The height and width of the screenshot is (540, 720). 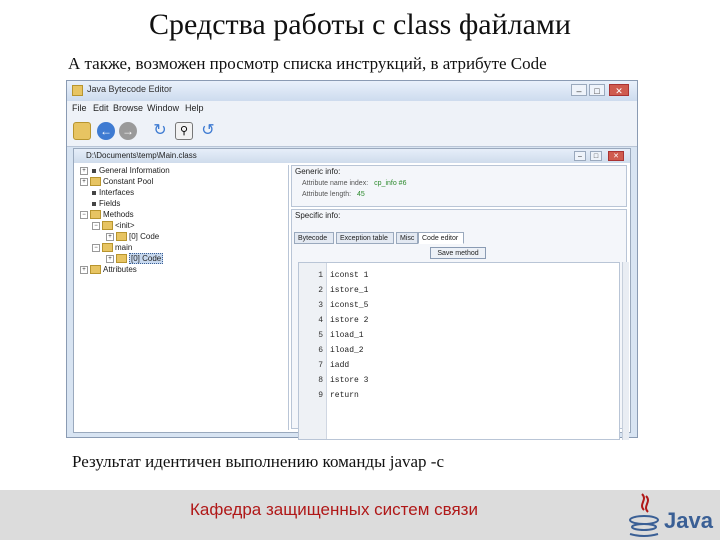 I want to click on slide-title: Средства работы с class файлами, so click(x=360, y=24).